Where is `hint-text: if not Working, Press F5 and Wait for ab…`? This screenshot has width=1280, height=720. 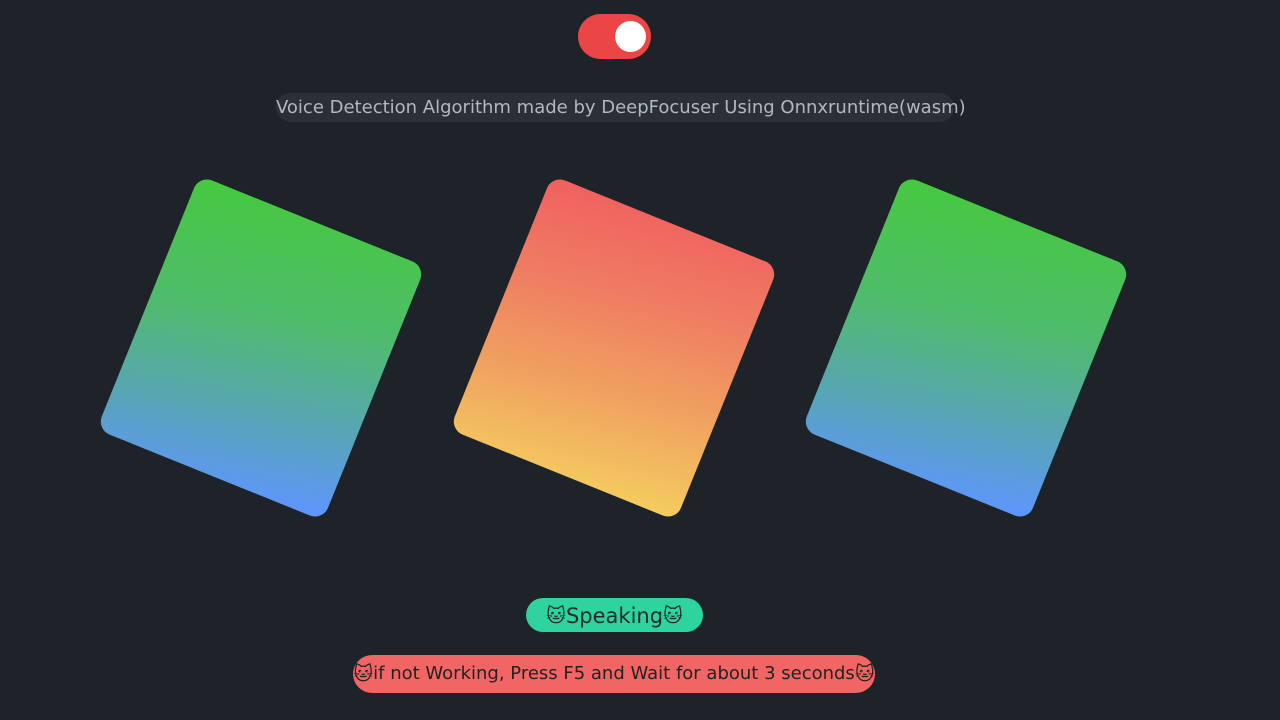
hint-text: if not Working, Press F5 and Wait for ab… is located at coordinates (614, 673).